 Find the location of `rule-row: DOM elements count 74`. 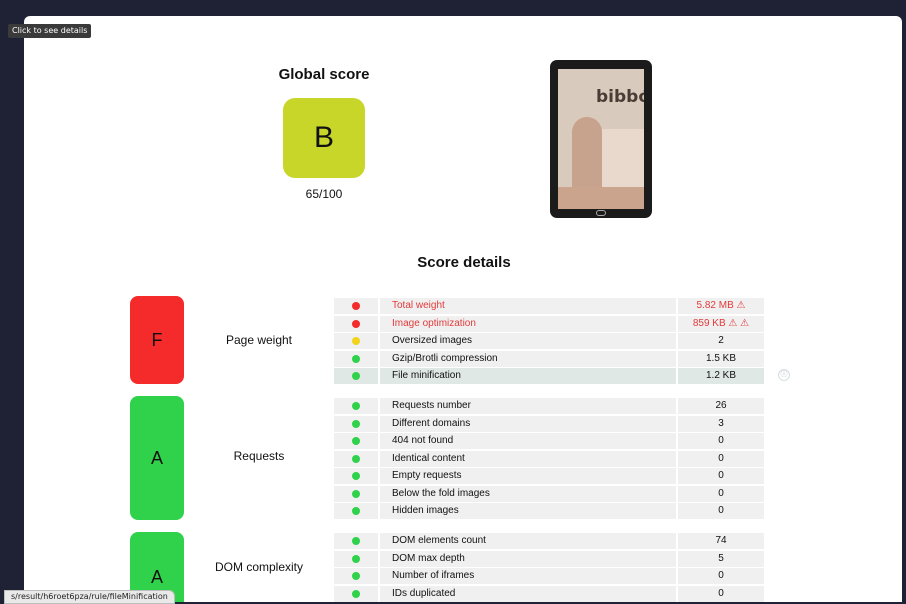

rule-row: DOM elements count 74 is located at coordinates (555, 541).